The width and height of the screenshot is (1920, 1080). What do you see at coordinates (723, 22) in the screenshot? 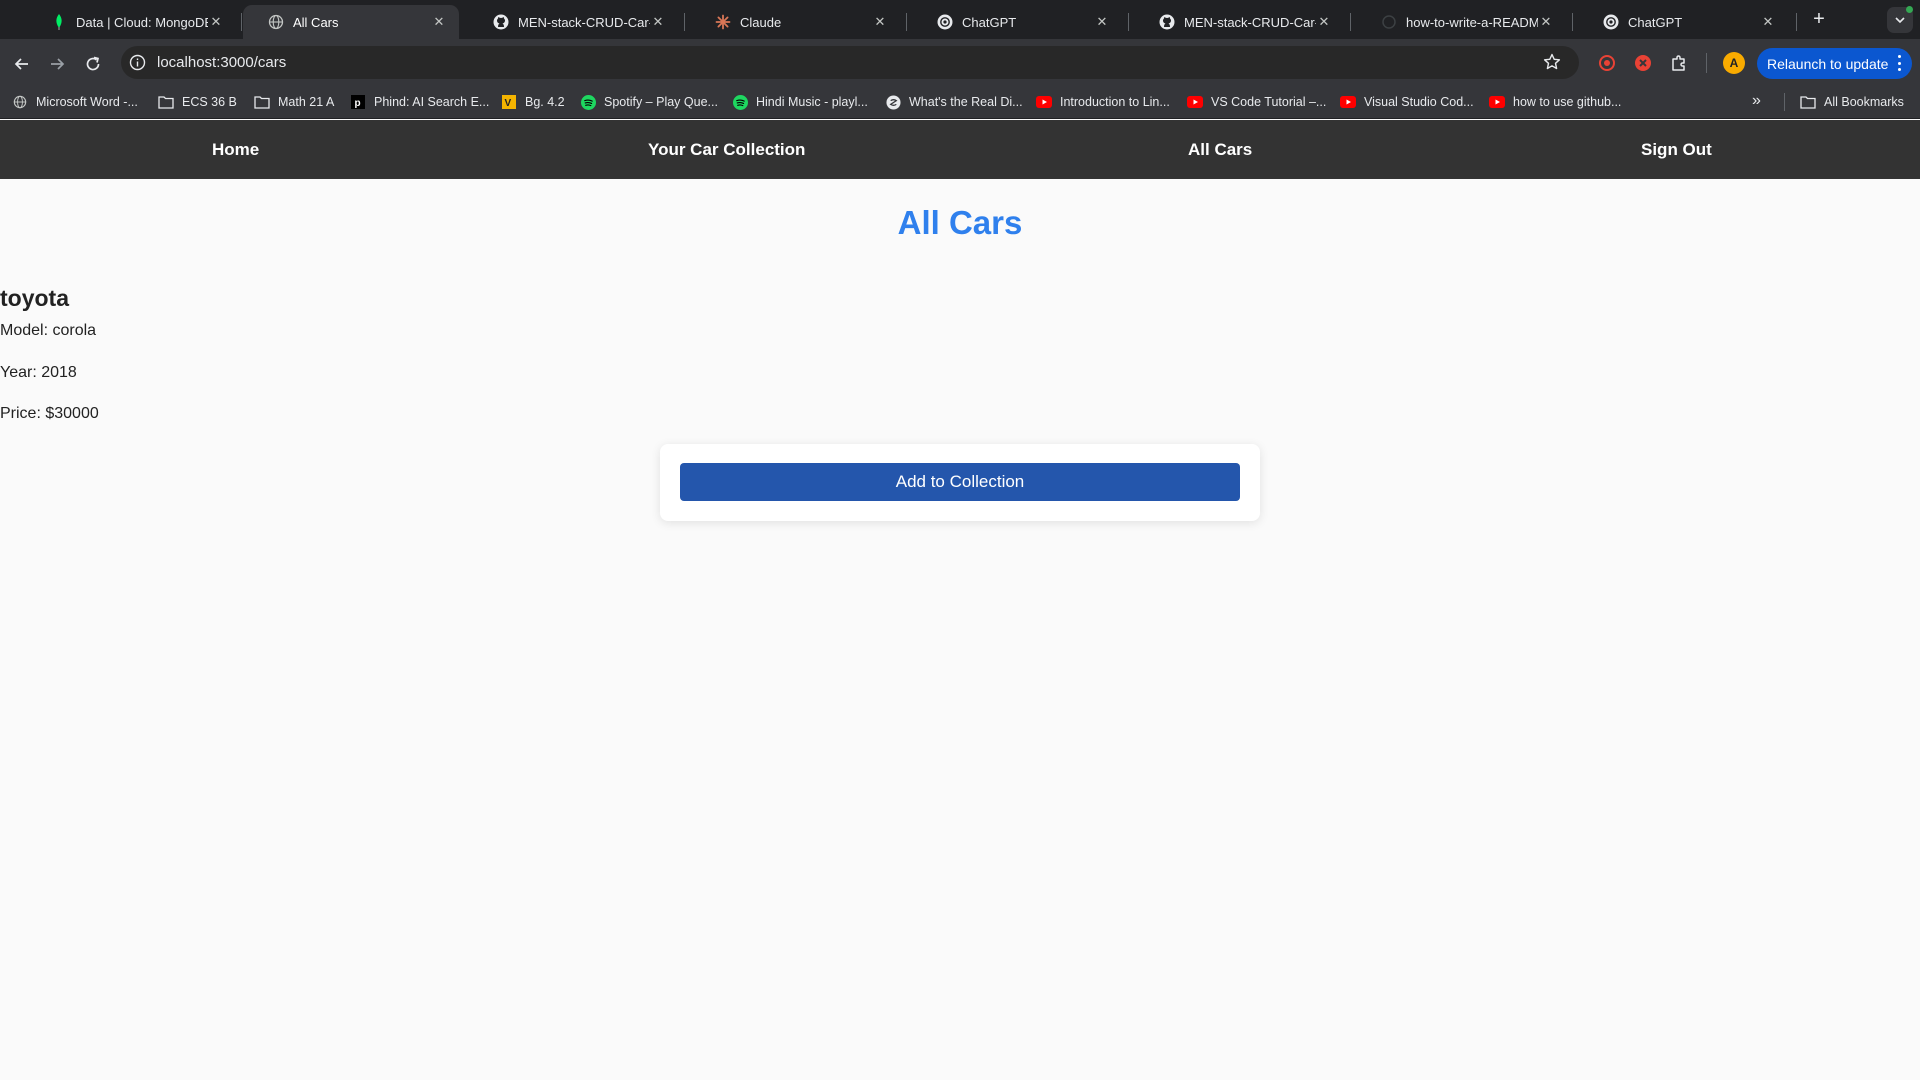
I see `claude-icon` at bounding box center [723, 22].